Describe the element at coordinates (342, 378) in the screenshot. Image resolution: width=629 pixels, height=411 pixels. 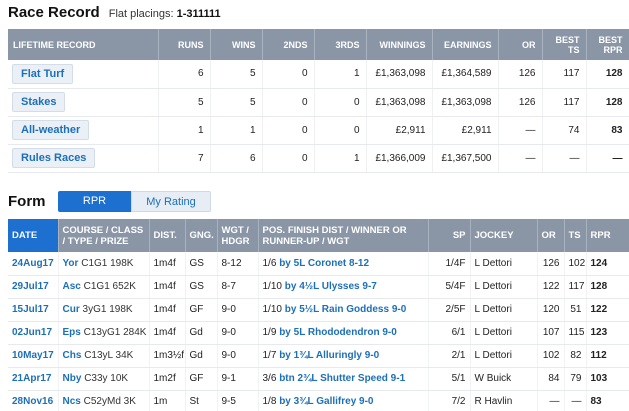
I see `result-link: btn 2¾L Shutter Speed 9-1` at that location.